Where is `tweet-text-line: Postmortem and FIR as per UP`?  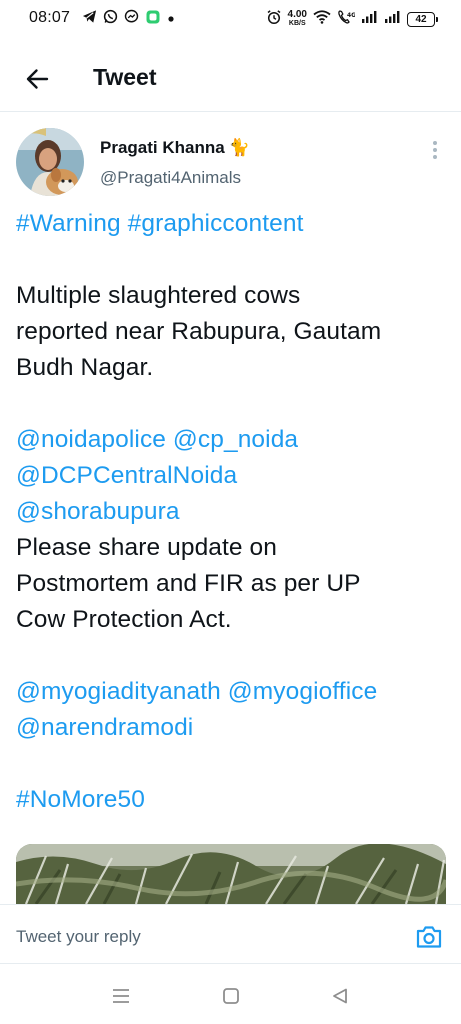
tweet-text-line: Postmortem and FIR as per UP is located at coordinates (233, 584).